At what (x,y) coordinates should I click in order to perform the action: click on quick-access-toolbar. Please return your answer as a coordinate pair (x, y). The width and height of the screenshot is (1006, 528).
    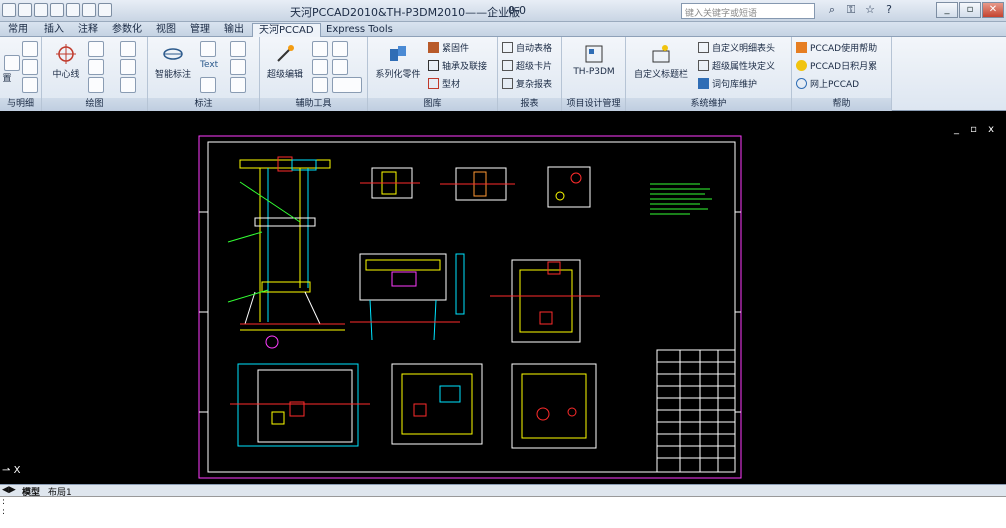
    Looking at the image, I should click on (57, 10).